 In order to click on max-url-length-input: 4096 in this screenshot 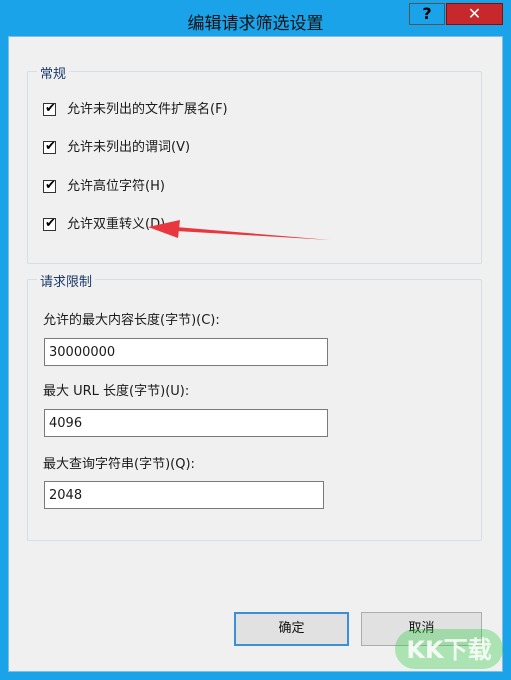, I will do `click(186, 423)`.